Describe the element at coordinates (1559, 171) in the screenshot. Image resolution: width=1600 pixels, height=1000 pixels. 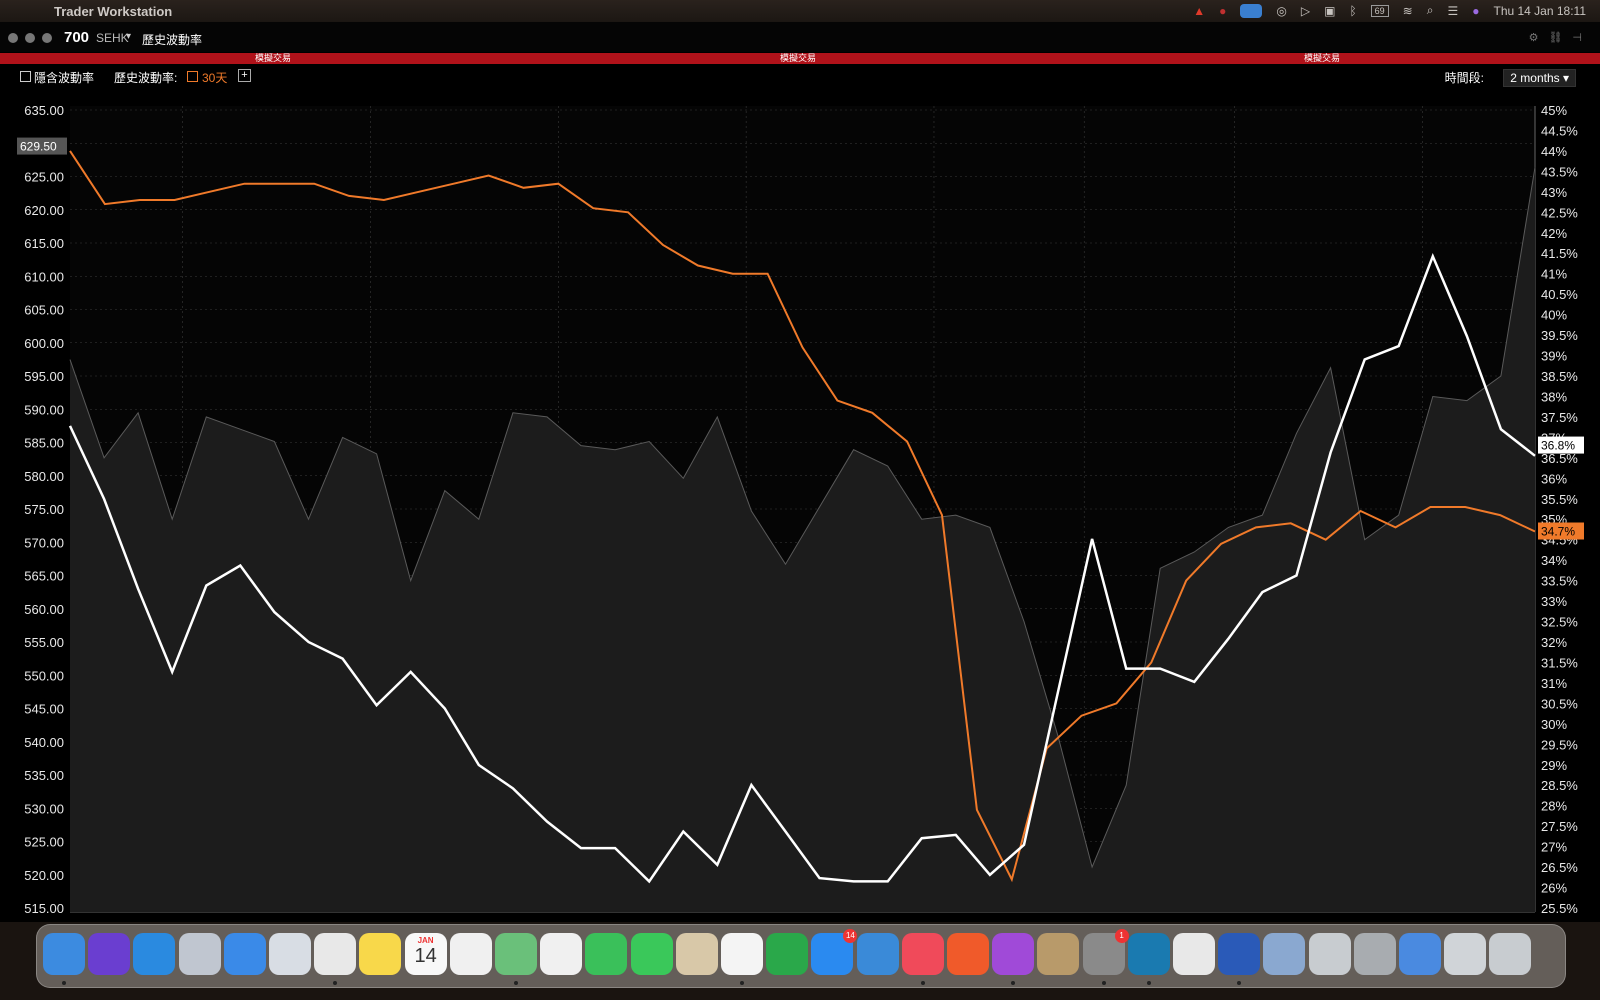
I see `right-tick-label: 43.5%` at that location.